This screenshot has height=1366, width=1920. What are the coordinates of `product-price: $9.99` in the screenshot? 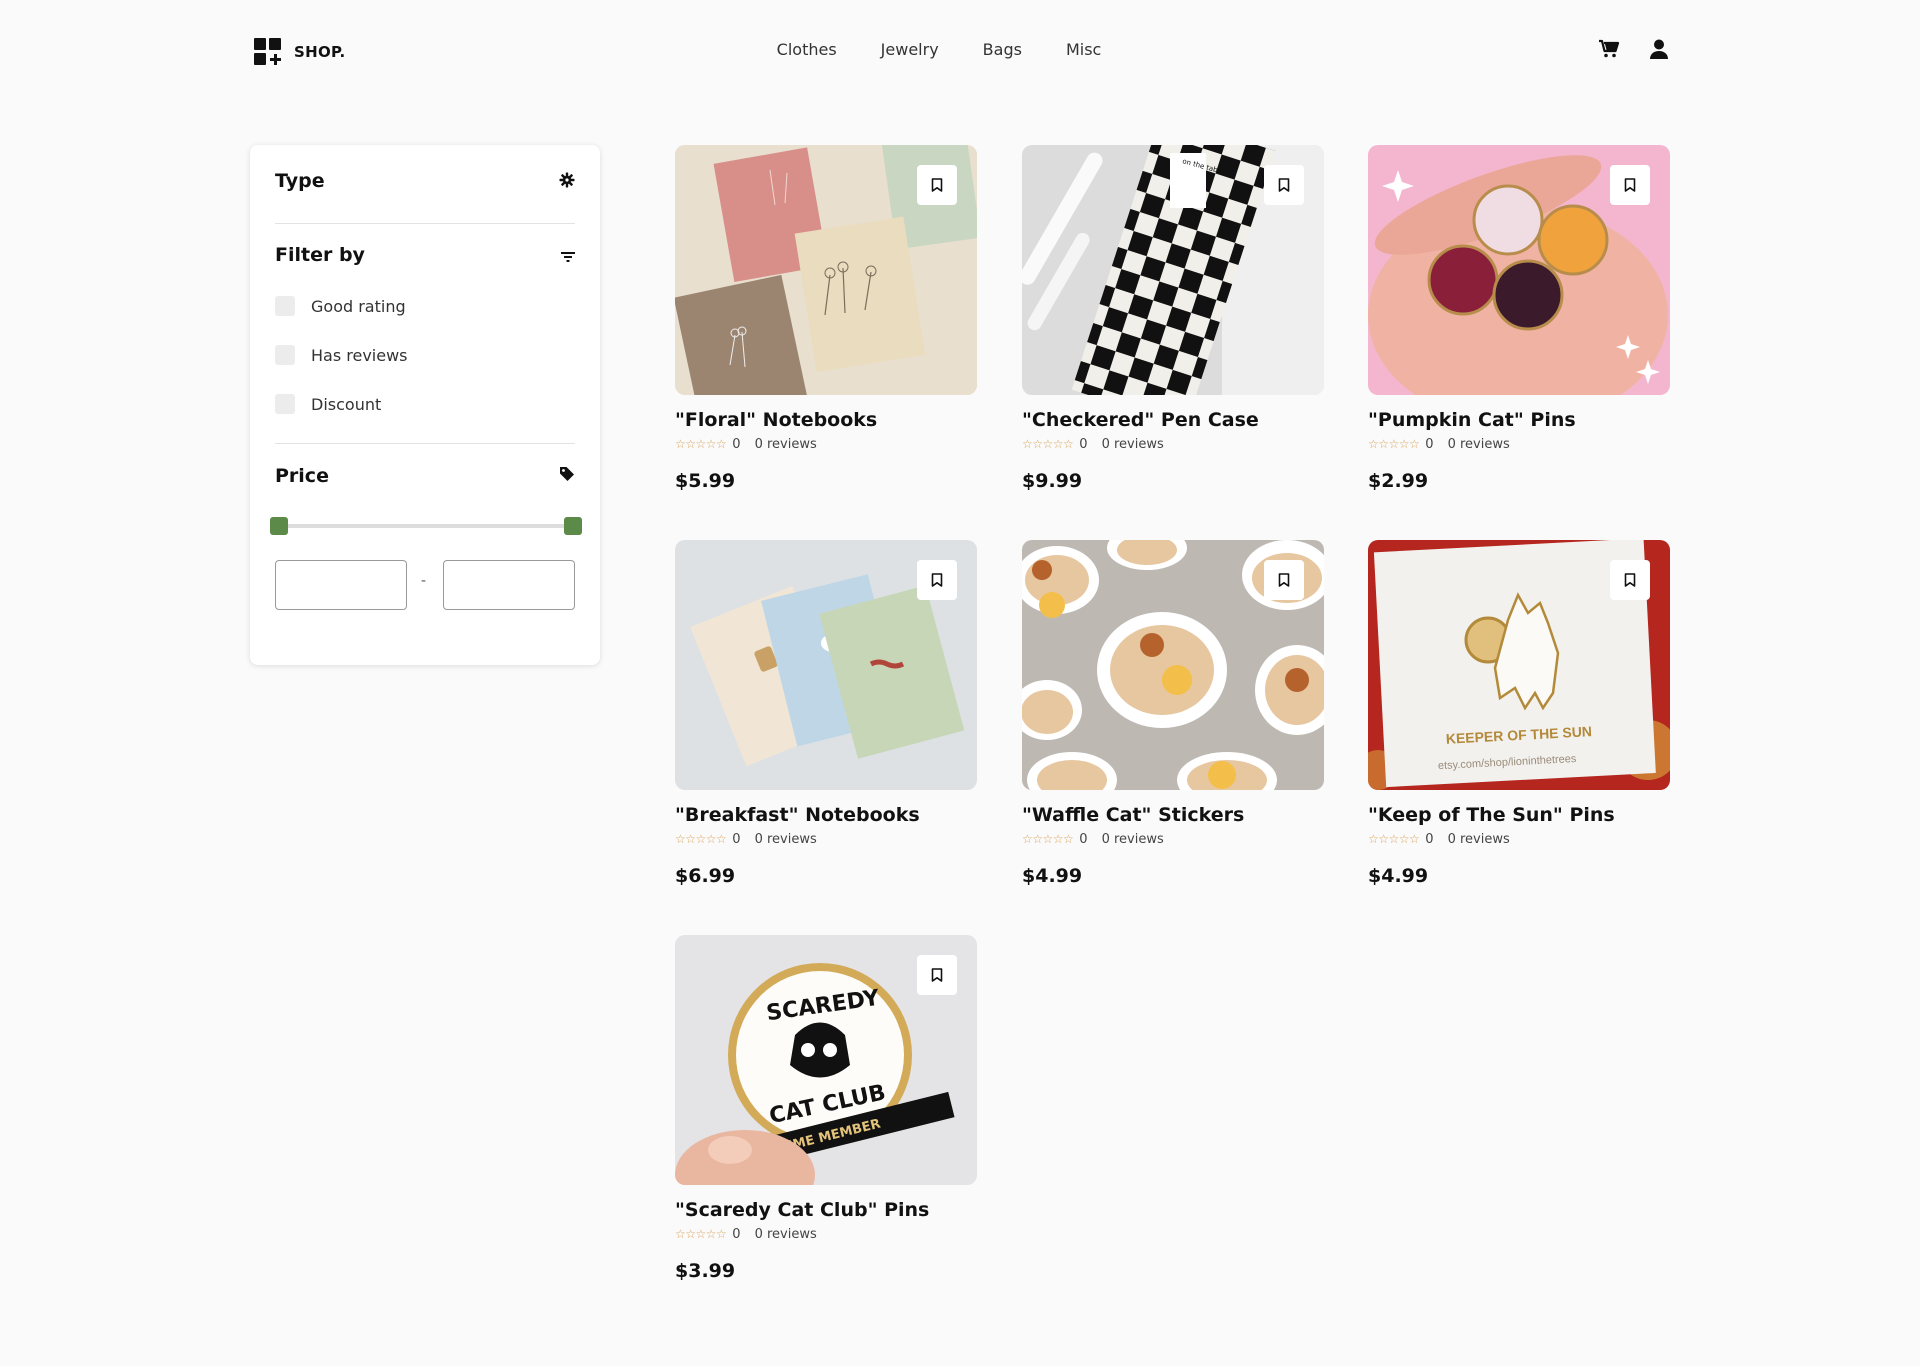 It's located at (1052, 481).